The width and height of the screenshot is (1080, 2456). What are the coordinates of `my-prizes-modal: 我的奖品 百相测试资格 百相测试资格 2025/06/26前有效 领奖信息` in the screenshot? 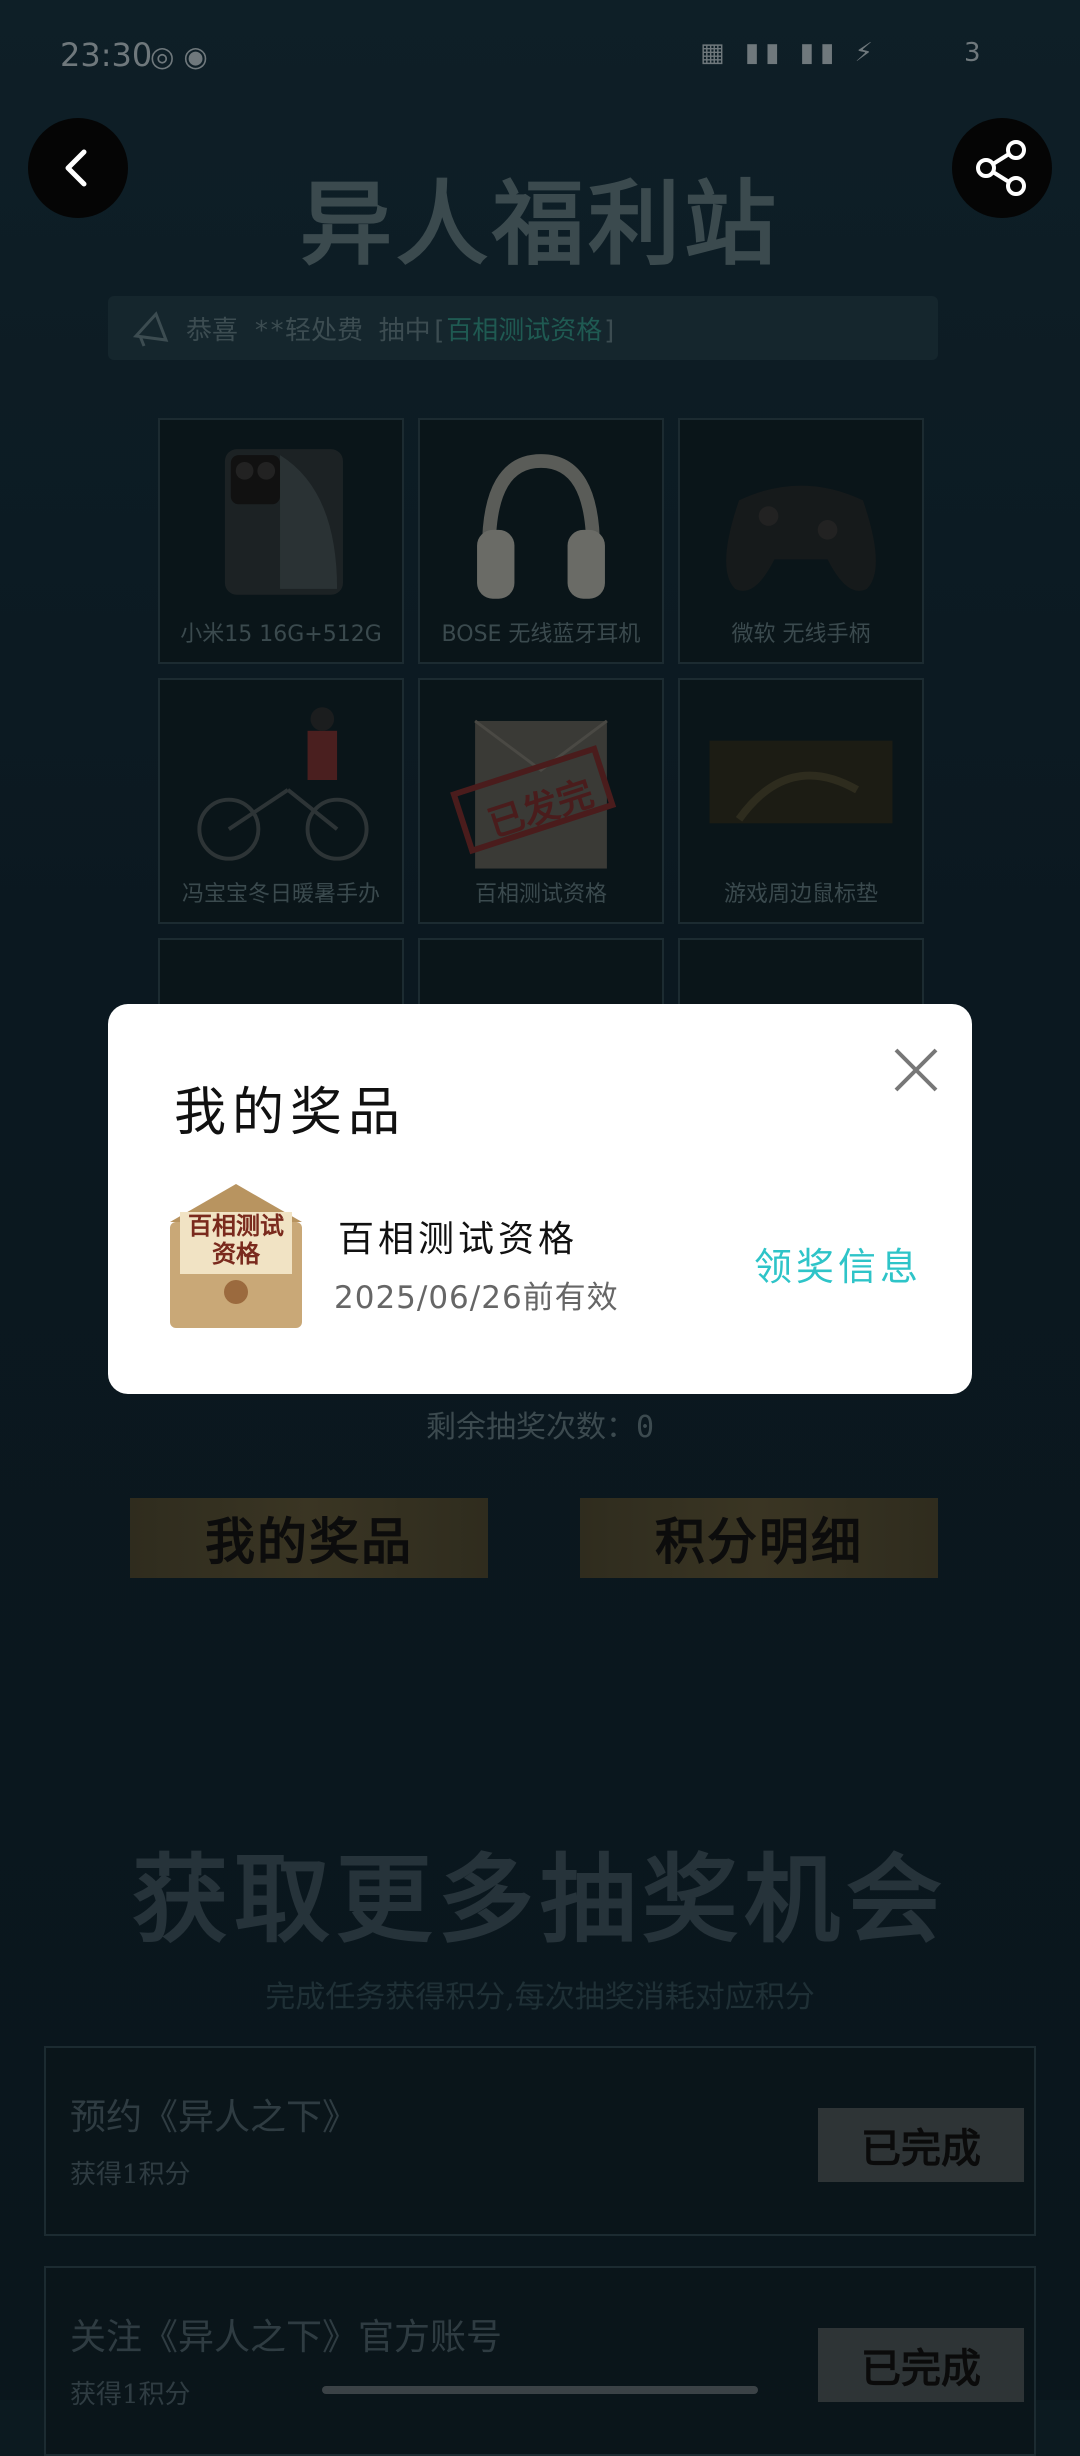 It's located at (540, 1199).